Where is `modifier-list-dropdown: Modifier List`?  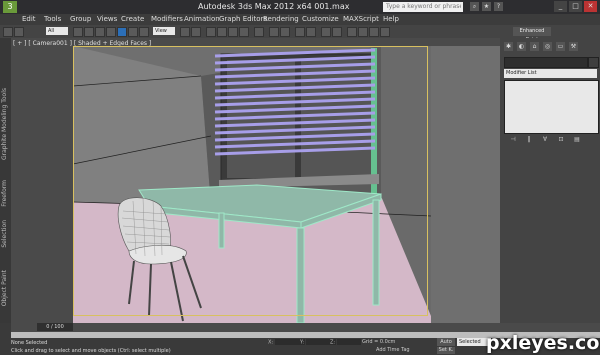 modifier-list-dropdown: Modifier List is located at coordinates (550, 73).